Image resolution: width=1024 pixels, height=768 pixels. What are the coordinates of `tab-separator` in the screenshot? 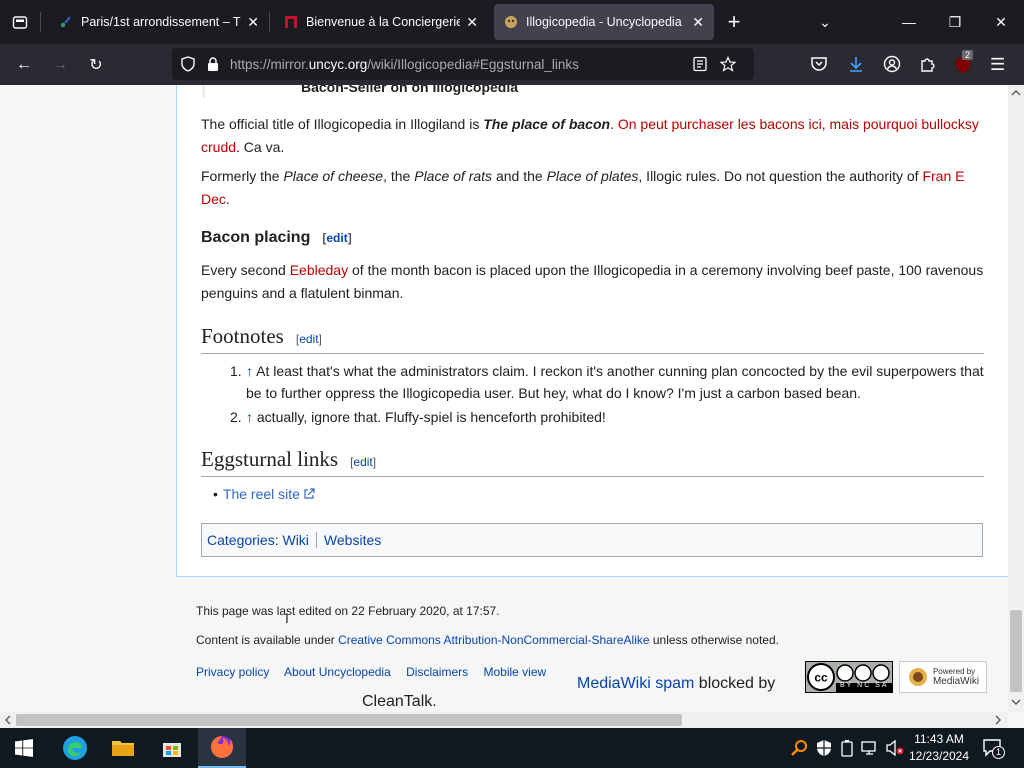 It's located at (269, 22).